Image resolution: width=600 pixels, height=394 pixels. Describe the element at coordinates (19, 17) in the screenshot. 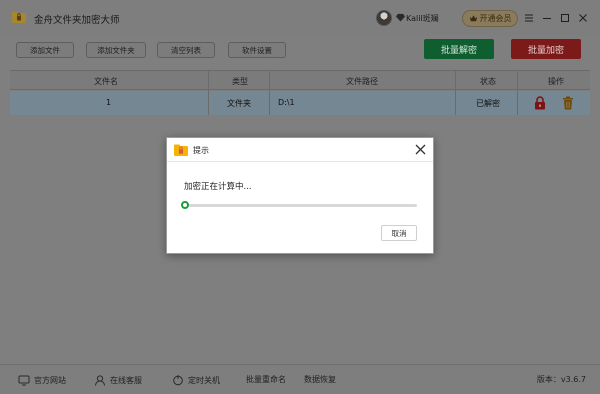

I see `app-logo-icon` at that location.